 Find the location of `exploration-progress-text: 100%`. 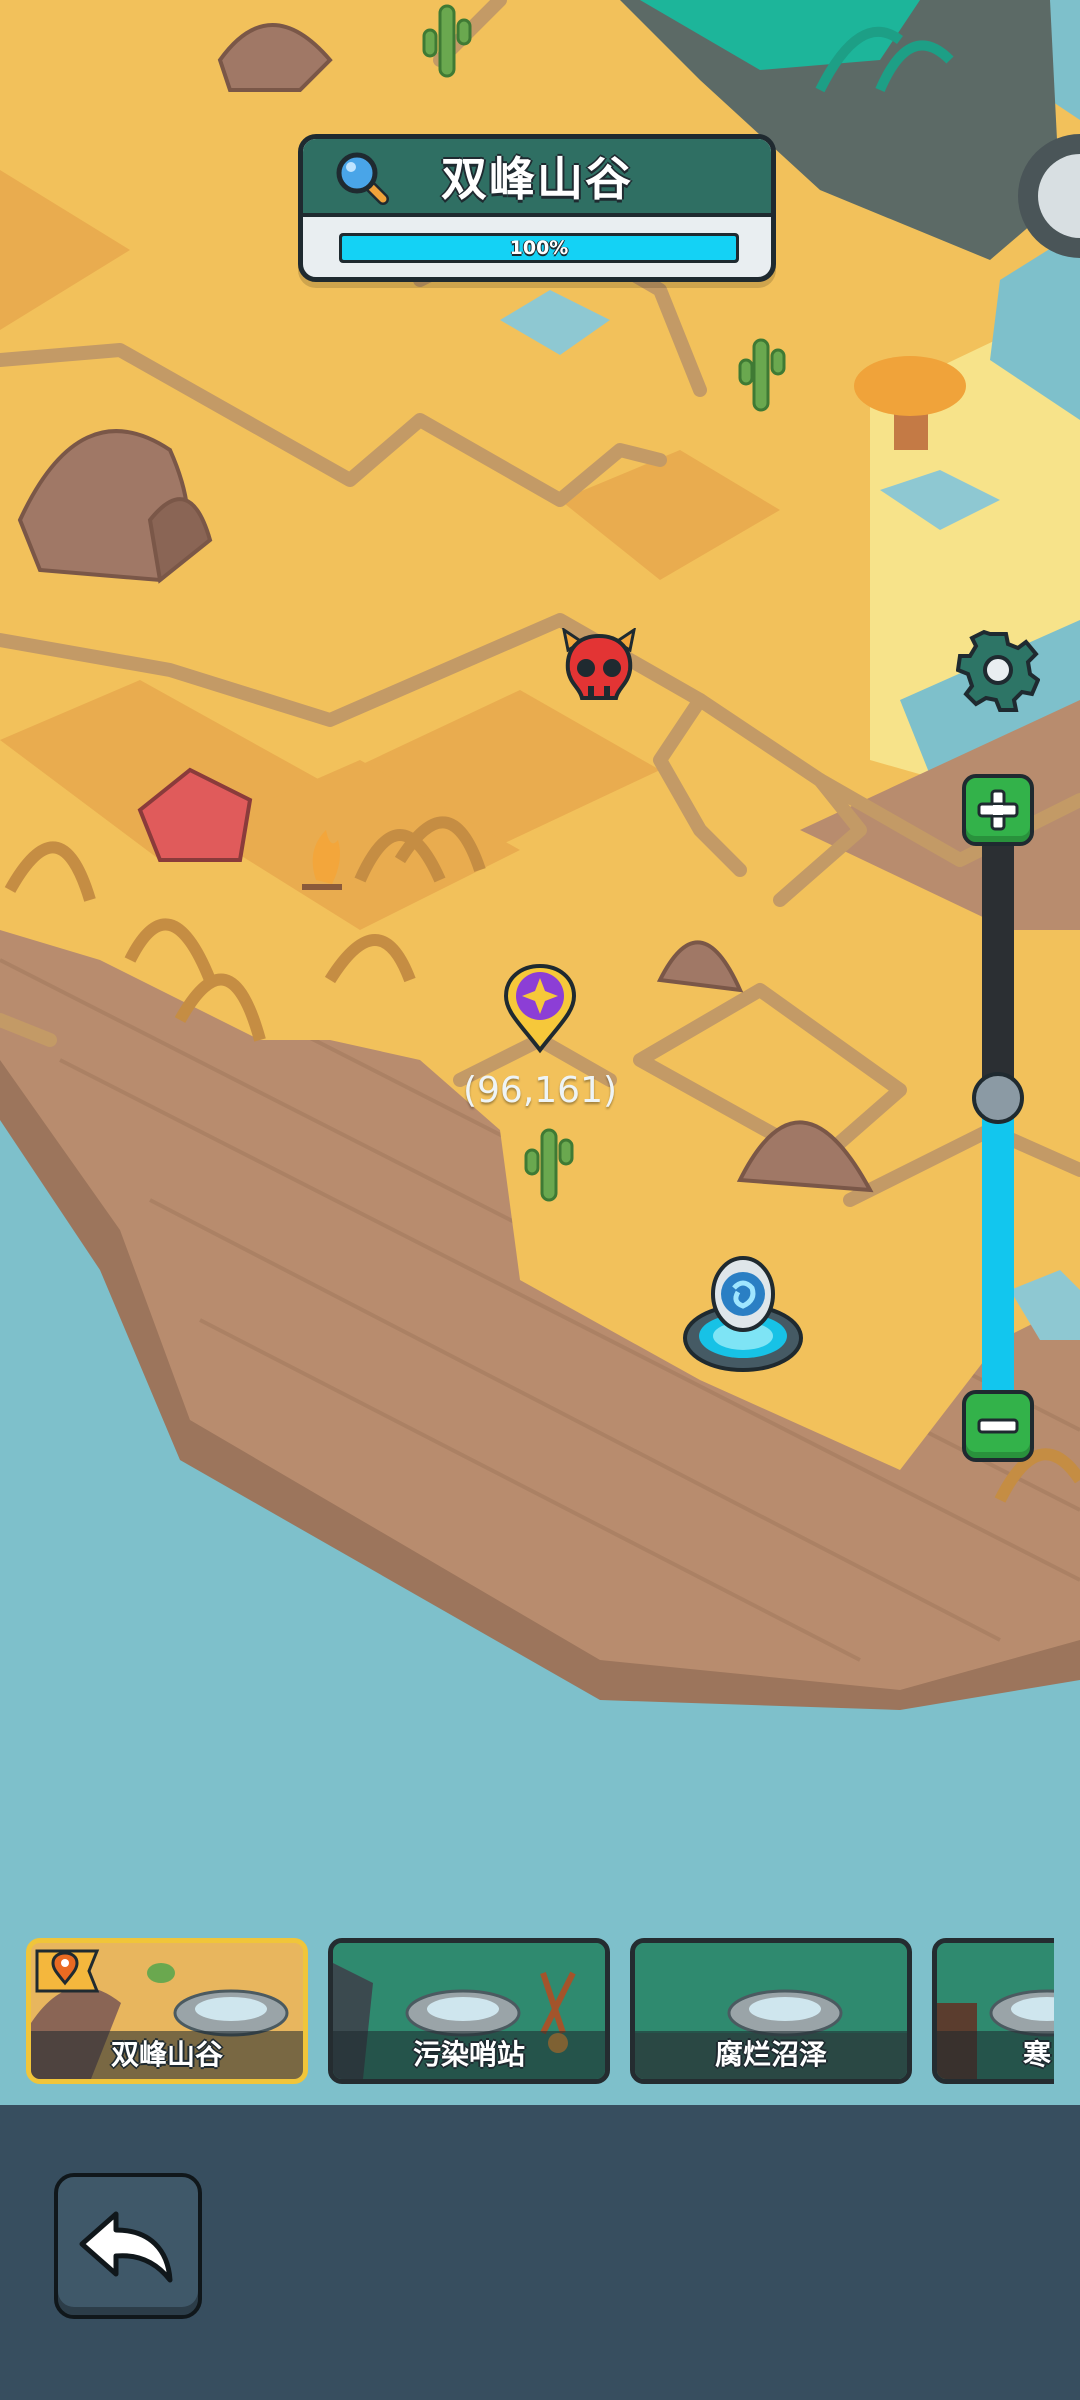

exploration-progress-text: 100% is located at coordinates (539, 248).